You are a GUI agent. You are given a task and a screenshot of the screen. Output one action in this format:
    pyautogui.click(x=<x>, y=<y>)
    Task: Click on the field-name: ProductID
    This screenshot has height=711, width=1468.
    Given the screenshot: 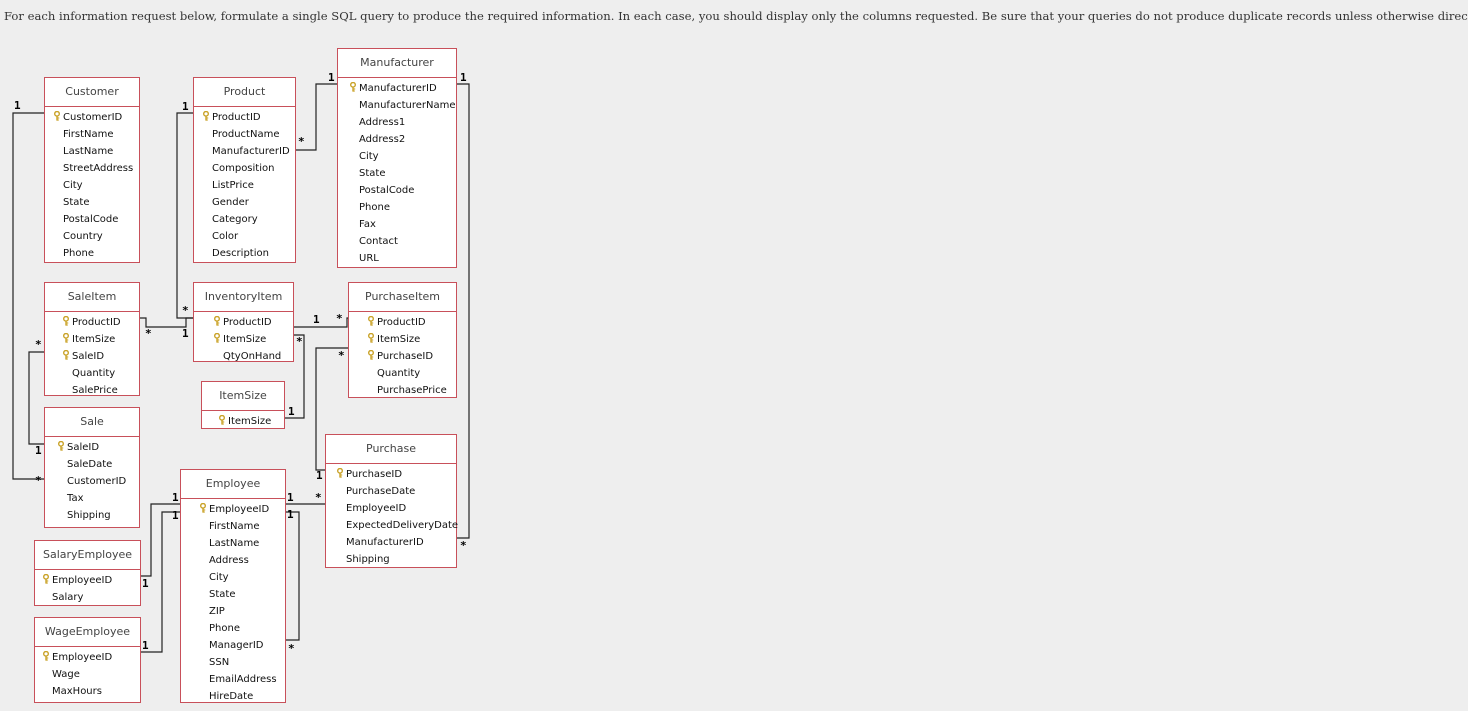 What is the action you would take?
    pyautogui.click(x=96, y=322)
    